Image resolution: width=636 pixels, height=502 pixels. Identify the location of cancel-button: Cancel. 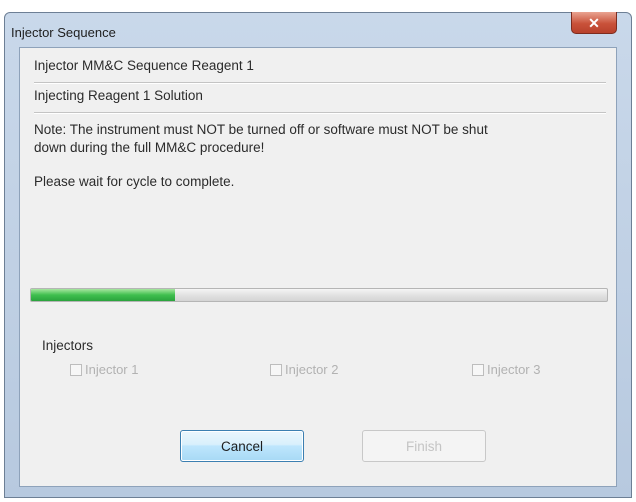
(242, 446).